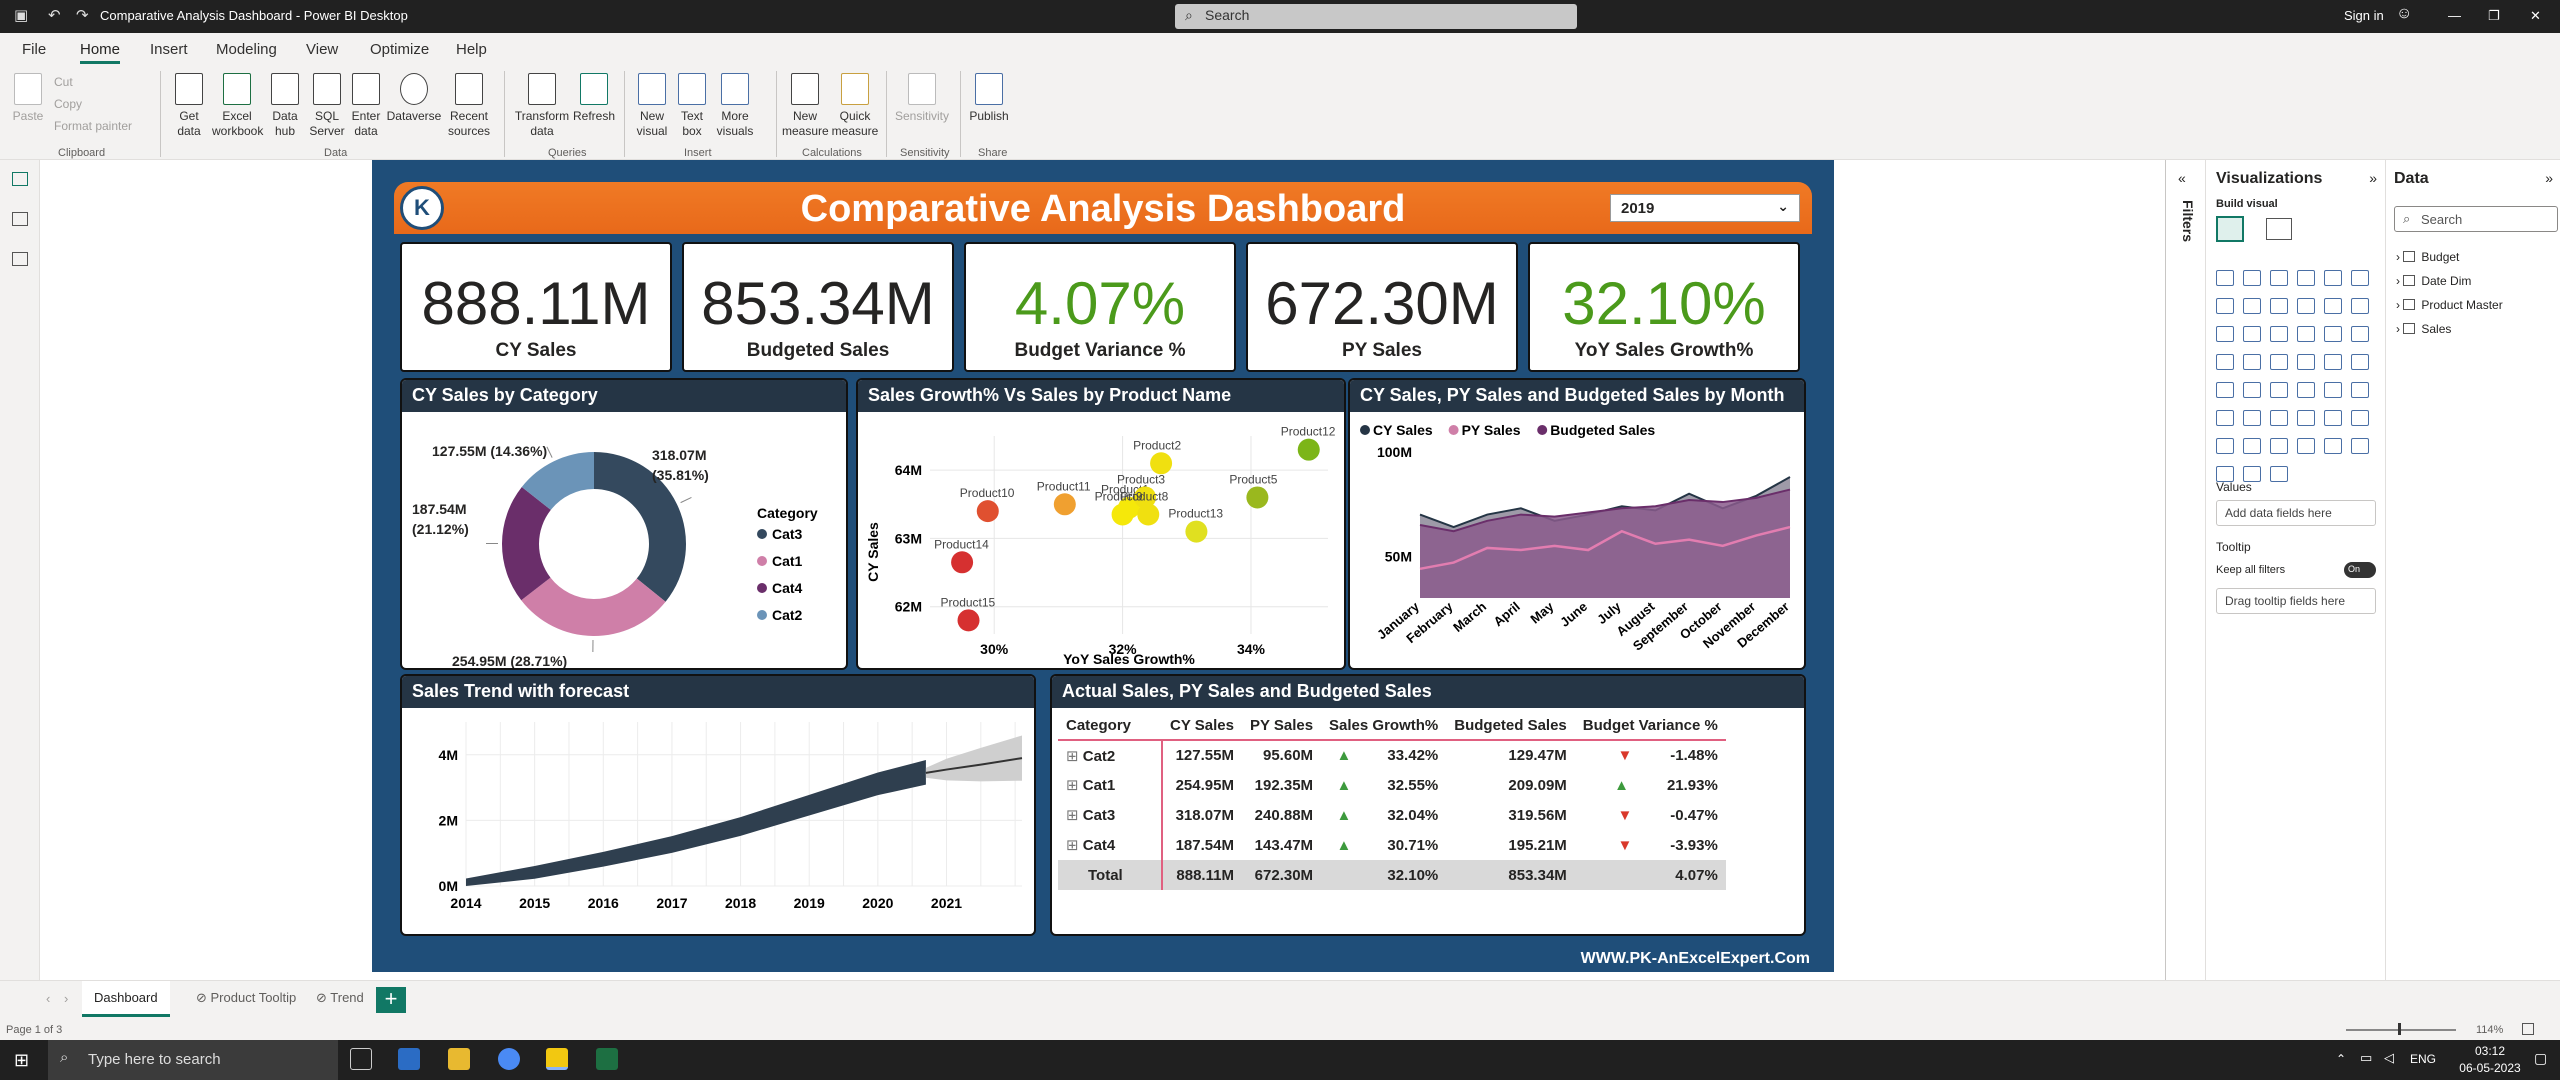 The width and height of the screenshot is (2560, 1080). Describe the element at coordinates (2427, 257) in the screenshot. I see `field-table-item: › Budget` at that location.